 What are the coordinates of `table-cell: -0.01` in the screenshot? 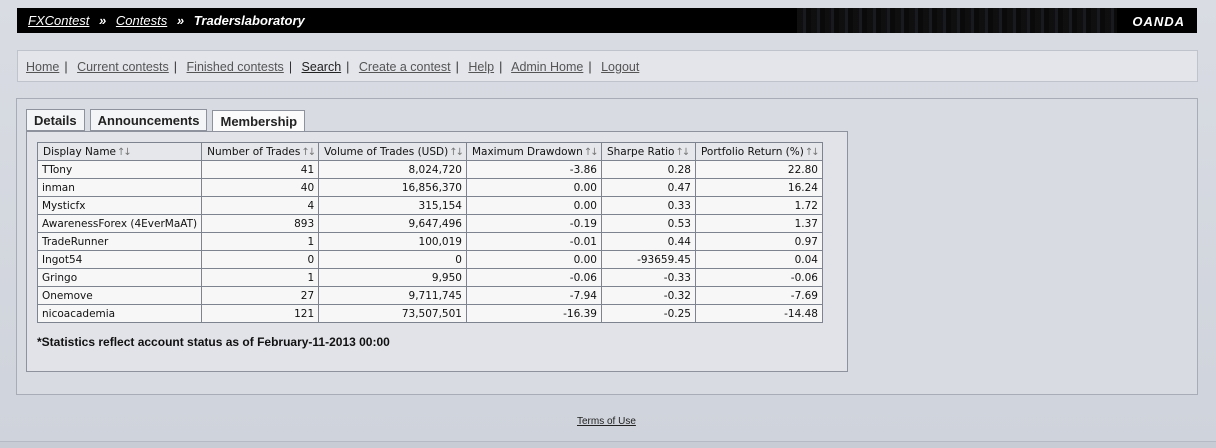 It's located at (533, 241).